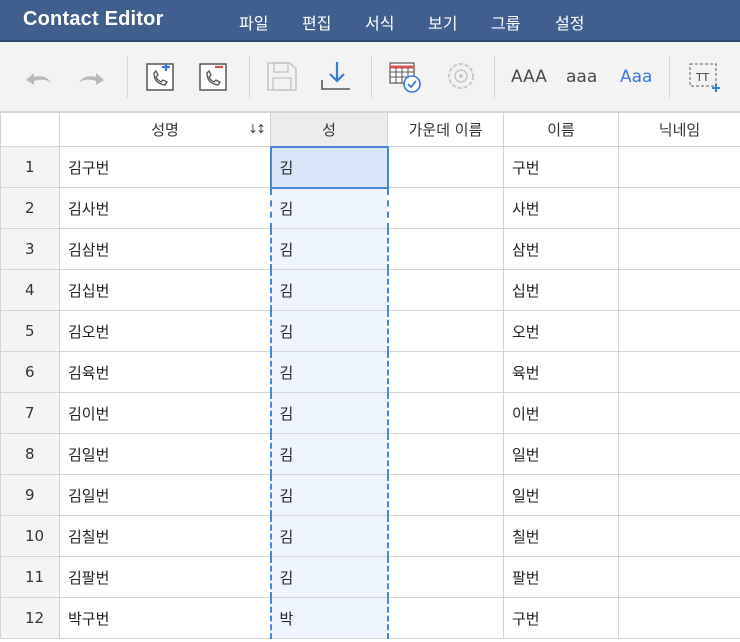 Image resolution: width=740 pixels, height=642 pixels. What do you see at coordinates (30, 208) in the screenshot?
I see `row-number: 2` at bounding box center [30, 208].